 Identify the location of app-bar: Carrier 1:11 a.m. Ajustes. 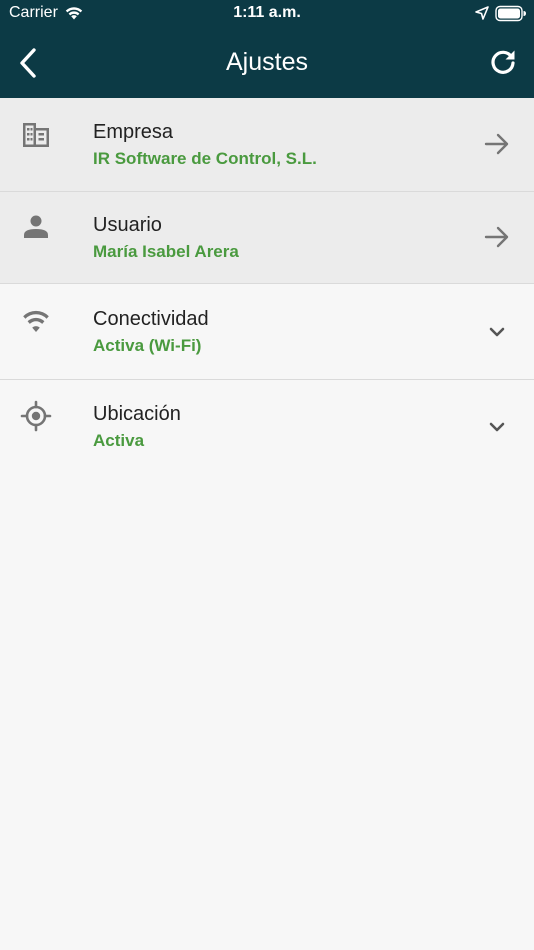
(267, 49).